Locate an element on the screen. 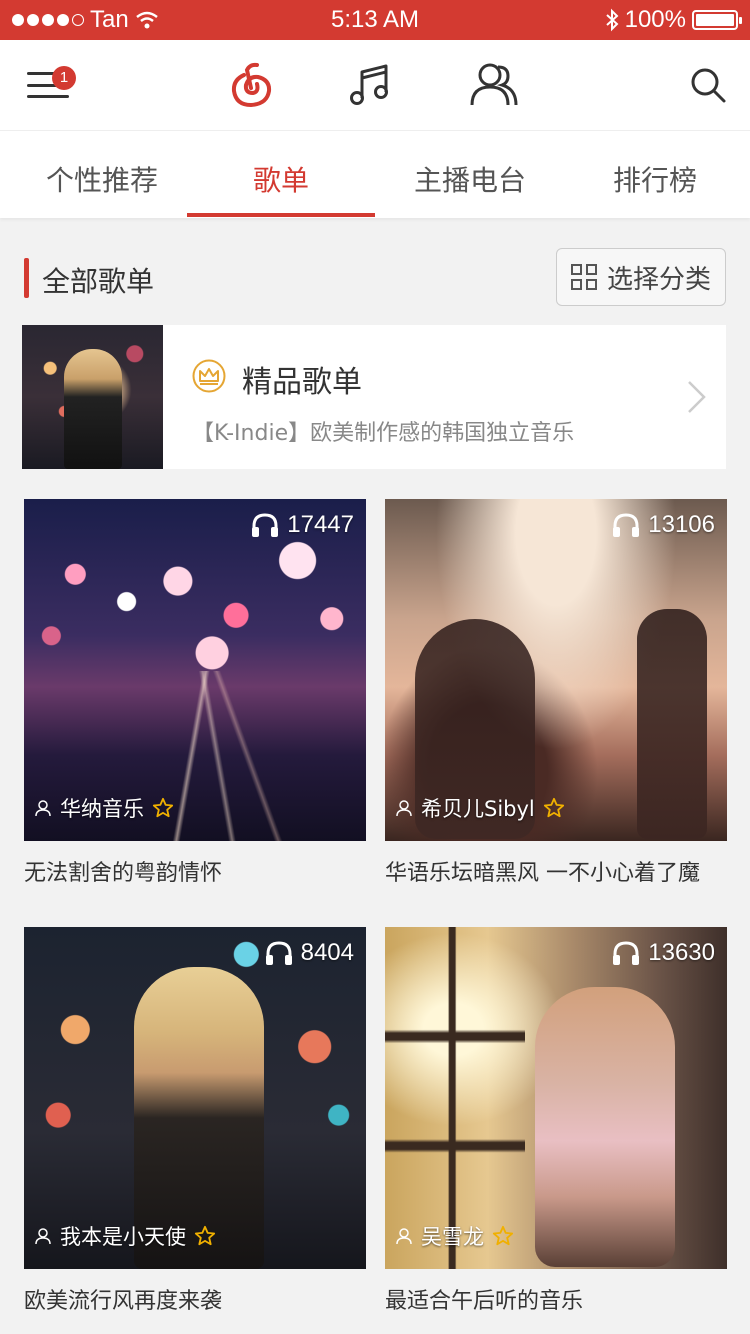  discover-button is located at coordinates (252, 85).